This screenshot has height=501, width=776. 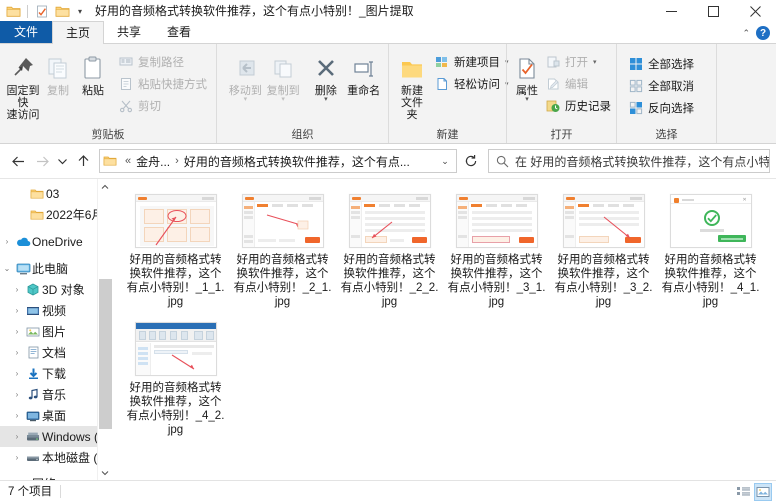 I want to click on navigation-scrollbar, so click(x=104, y=329).